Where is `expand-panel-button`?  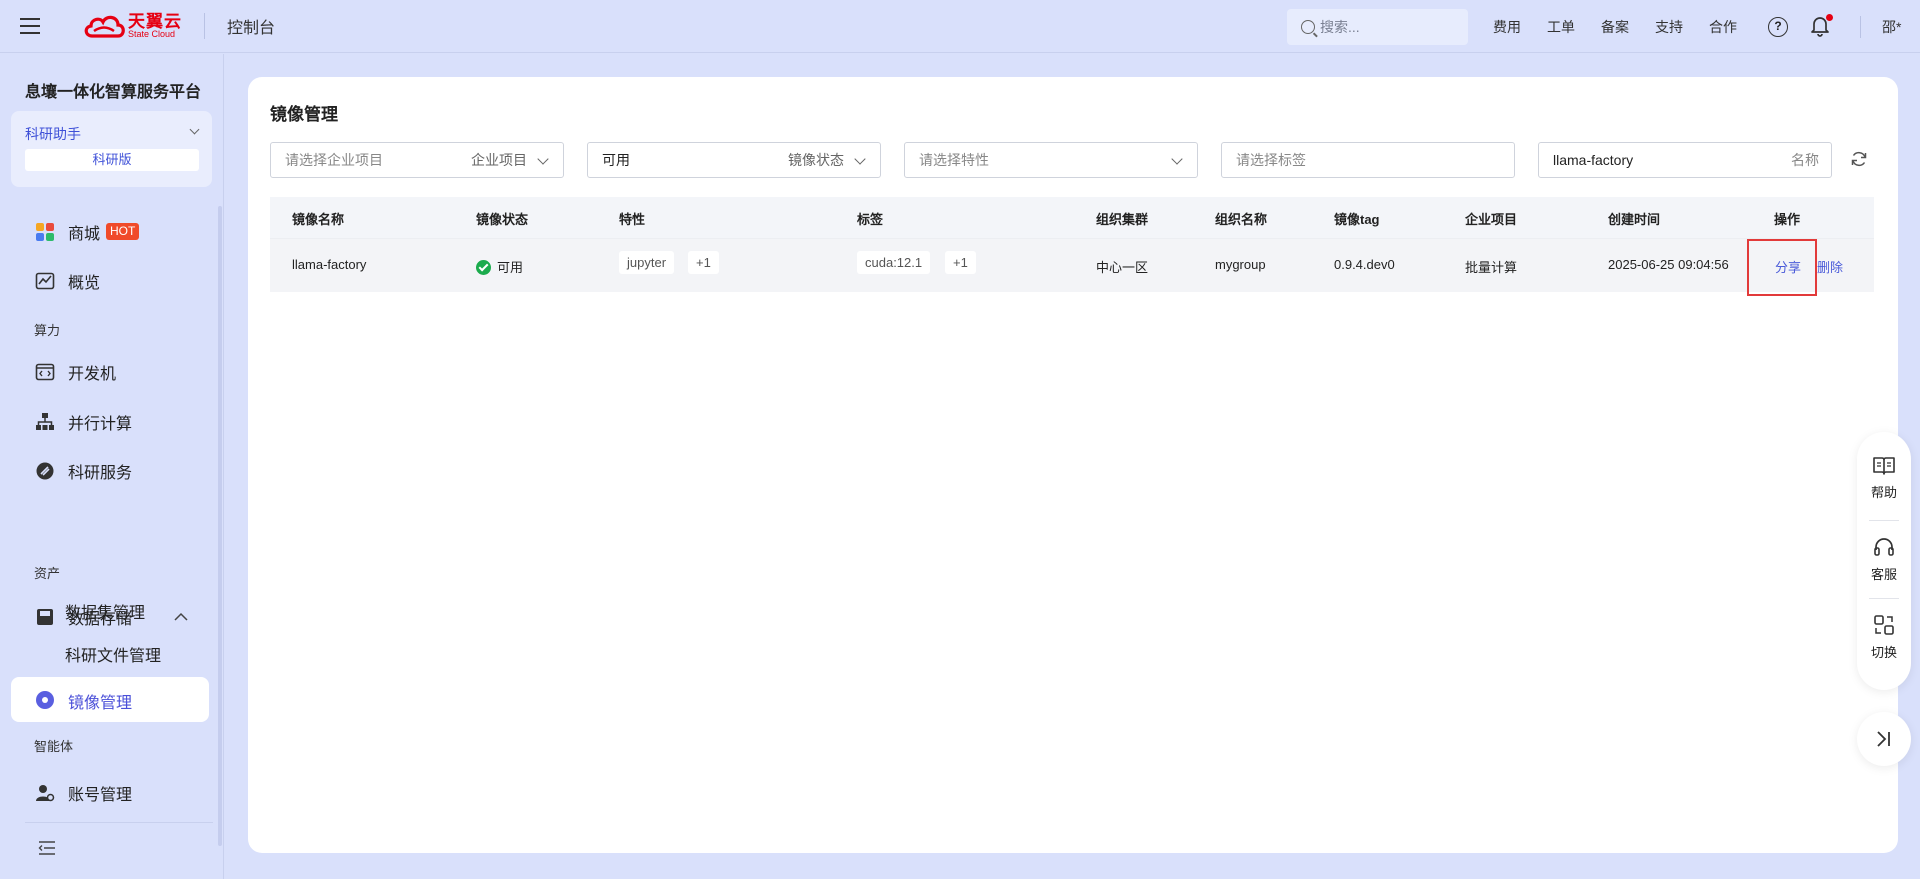 expand-panel-button is located at coordinates (1884, 739).